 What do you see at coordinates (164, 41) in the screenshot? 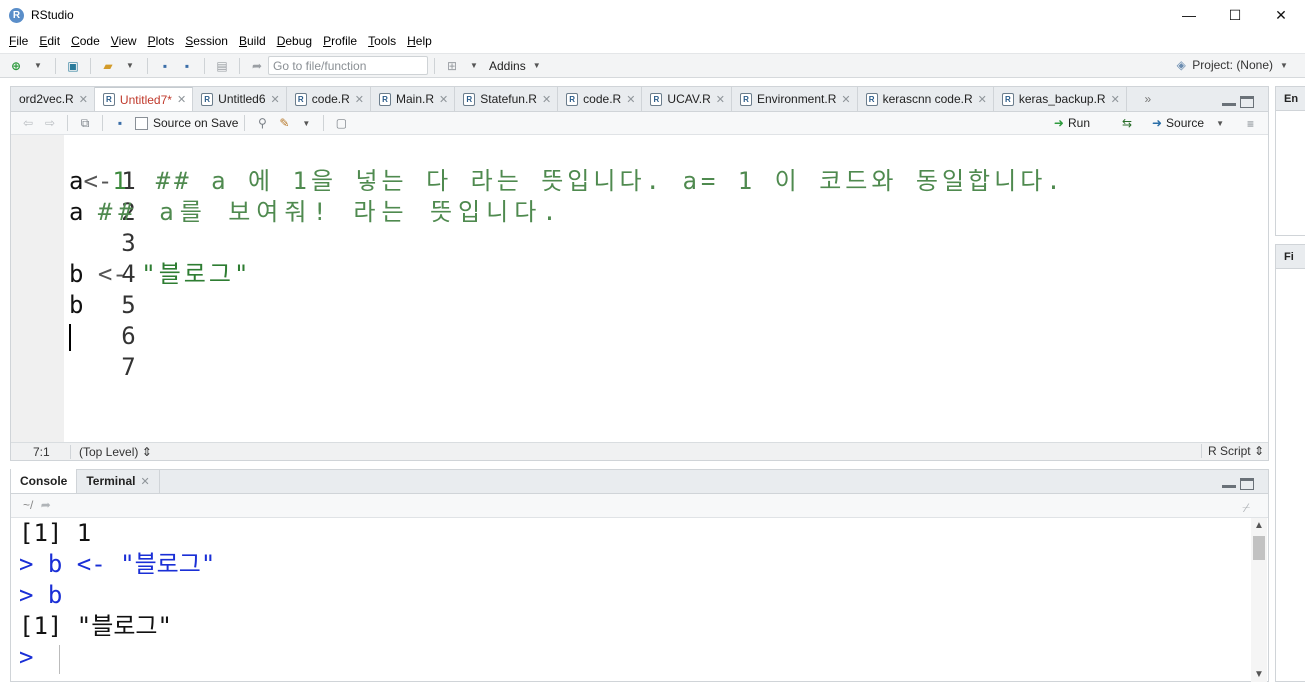
I see `menu-item-plots: Plots` at bounding box center [164, 41].